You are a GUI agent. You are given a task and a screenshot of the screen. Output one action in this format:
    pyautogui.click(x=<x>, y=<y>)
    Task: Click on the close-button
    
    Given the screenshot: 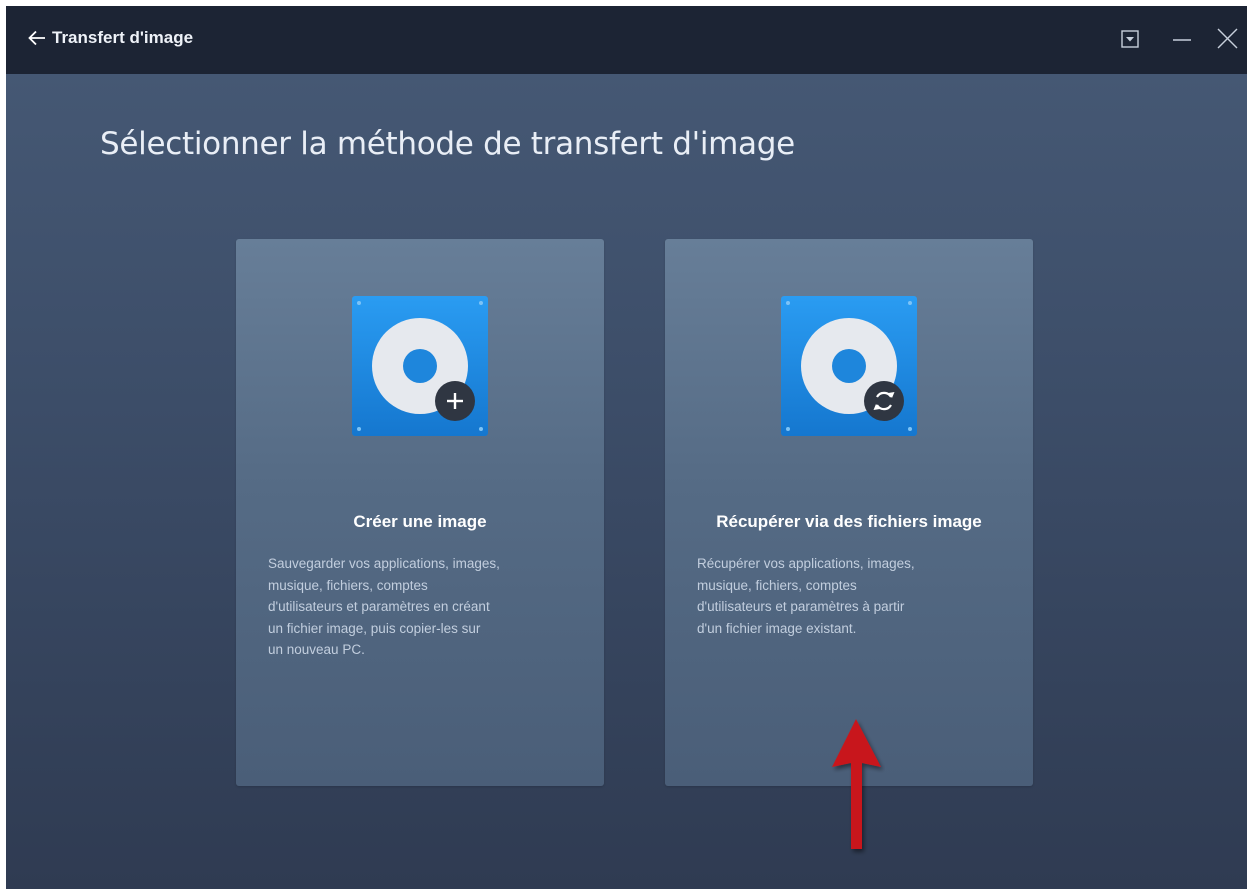 What is the action you would take?
    pyautogui.click(x=1227, y=39)
    